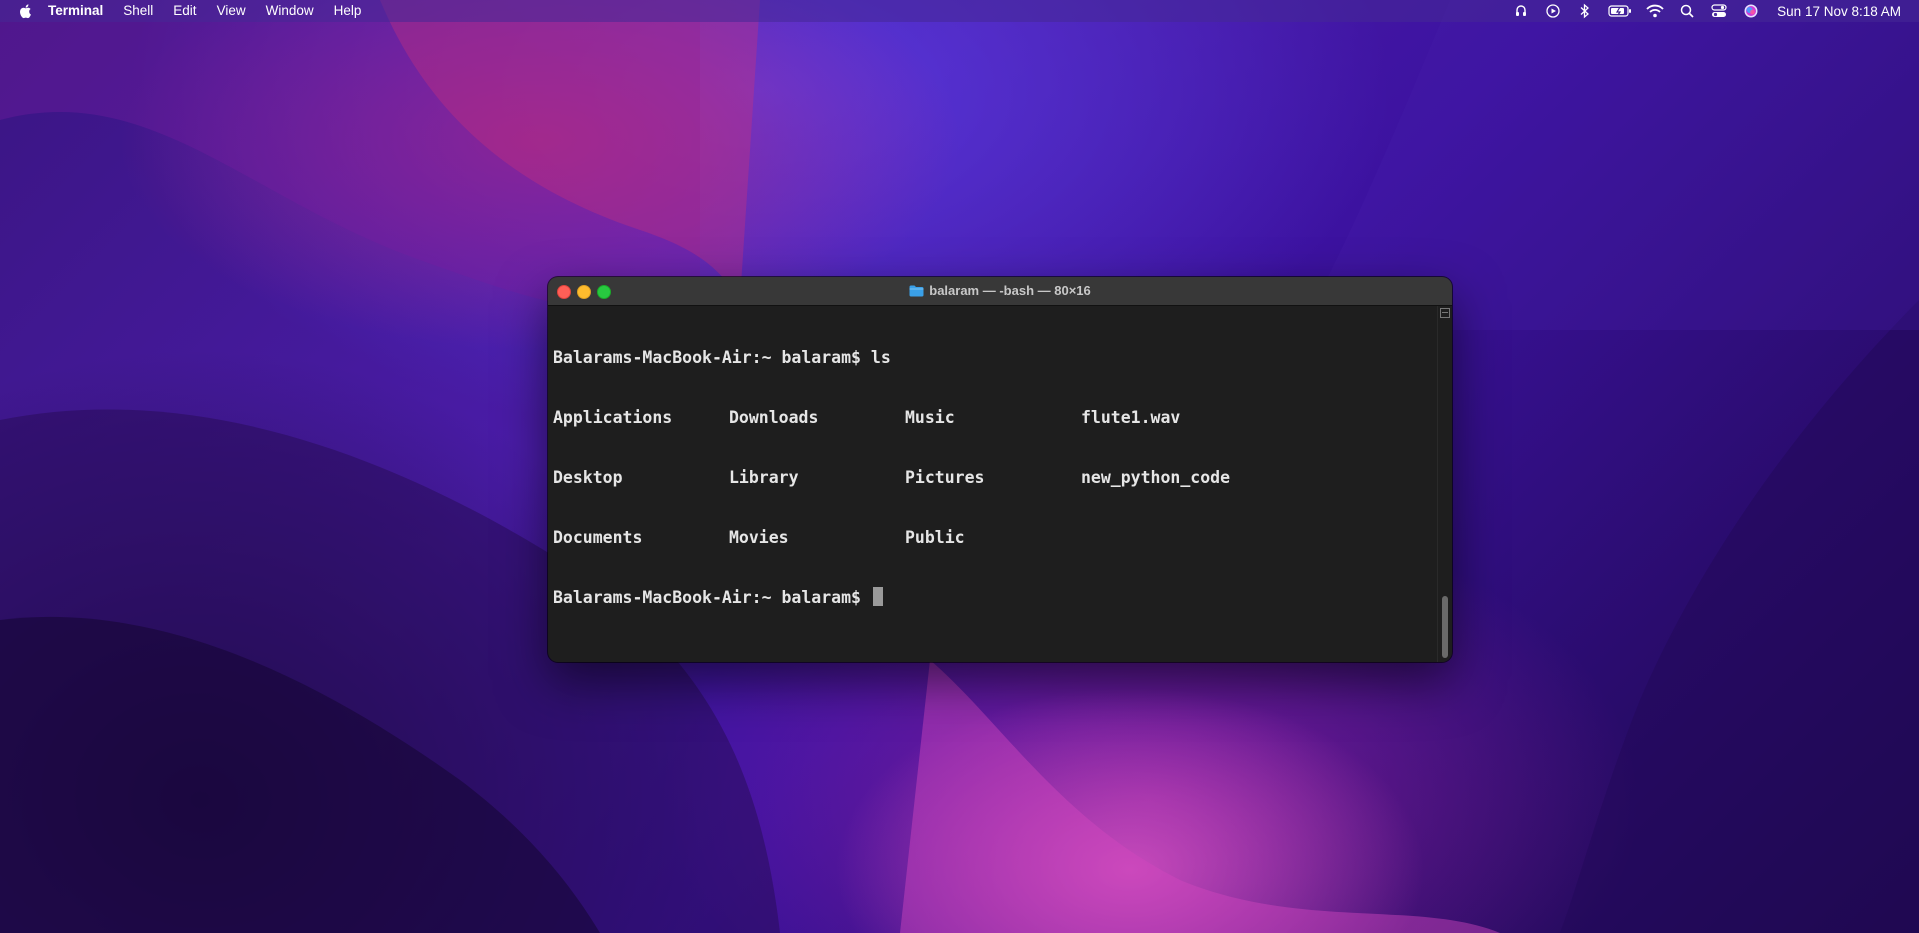 The width and height of the screenshot is (1919, 933). I want to click on listing-entry: flute1.wav, so click(1131, 417).